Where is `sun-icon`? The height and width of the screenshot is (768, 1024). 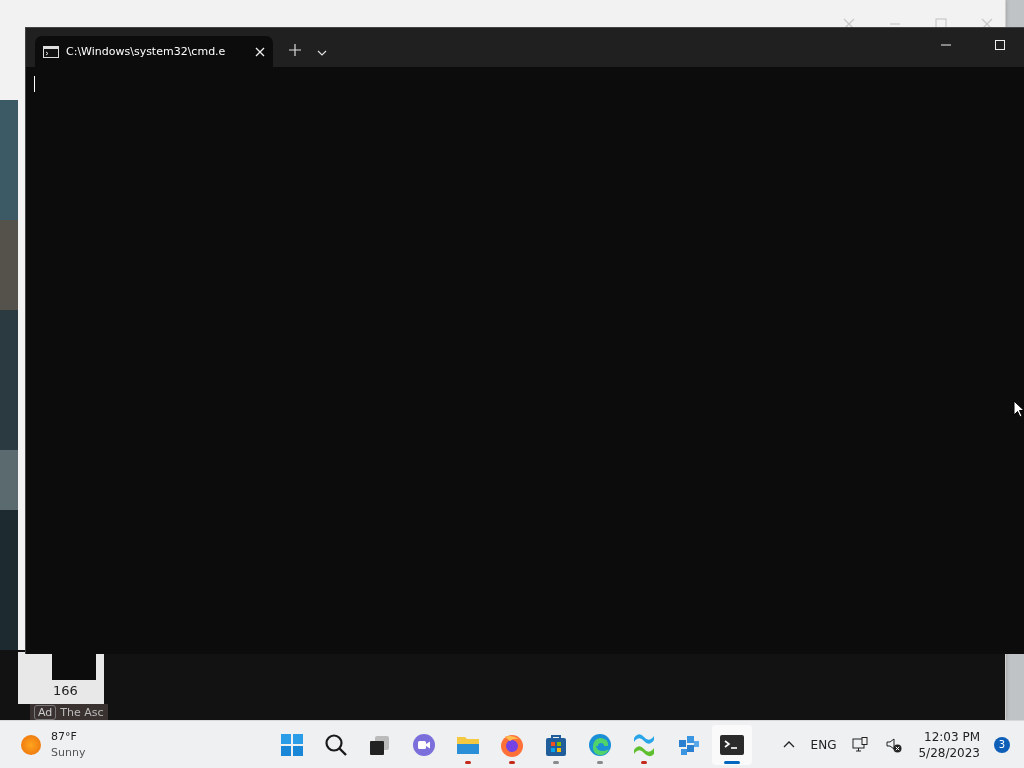
sun-icon is located at coordinates (31, 744).